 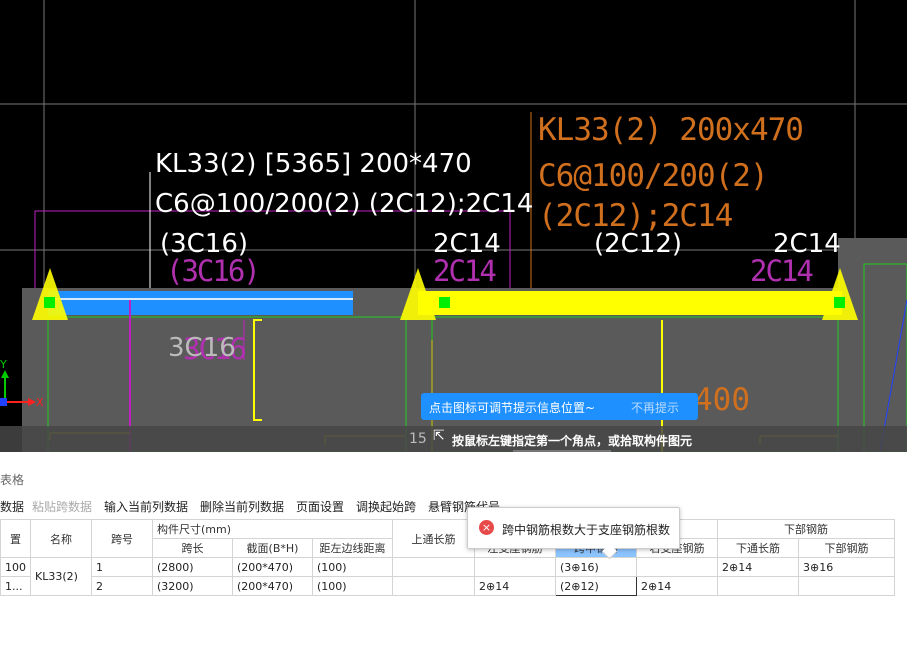 I want to click on panel-title: 表格, so click(x=12, y=480).